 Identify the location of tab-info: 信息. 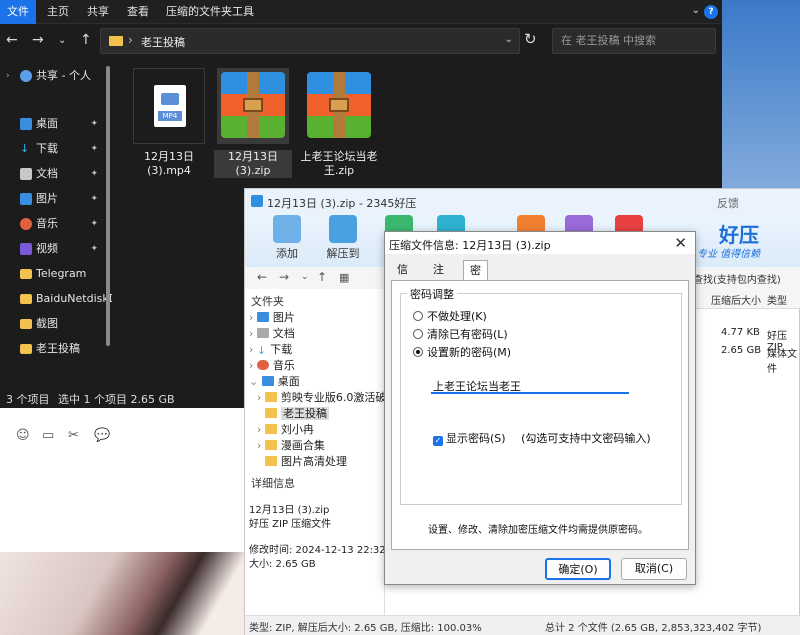
(402, 278).